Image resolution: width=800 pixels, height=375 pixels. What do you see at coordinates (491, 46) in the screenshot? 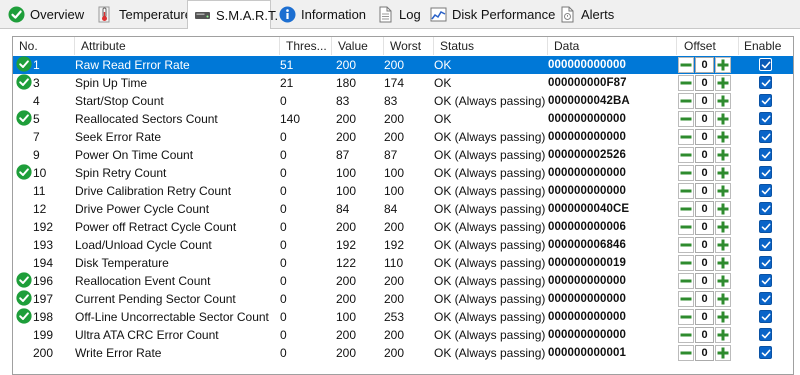
I see `col-status-header: Status` at bounding box center [491, 46].